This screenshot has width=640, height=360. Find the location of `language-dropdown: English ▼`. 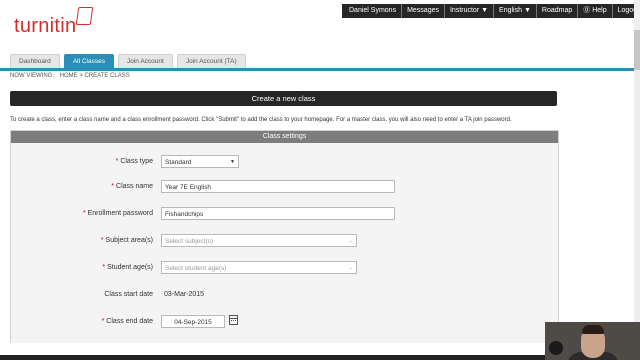

language-dropdown: English ▼ is located at coordinates (515, 11).